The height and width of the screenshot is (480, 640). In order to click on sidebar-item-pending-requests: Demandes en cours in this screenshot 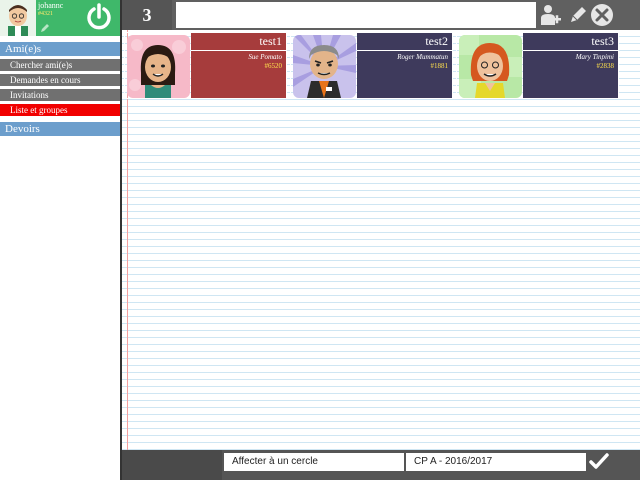, I will do `click(60, 80)`.